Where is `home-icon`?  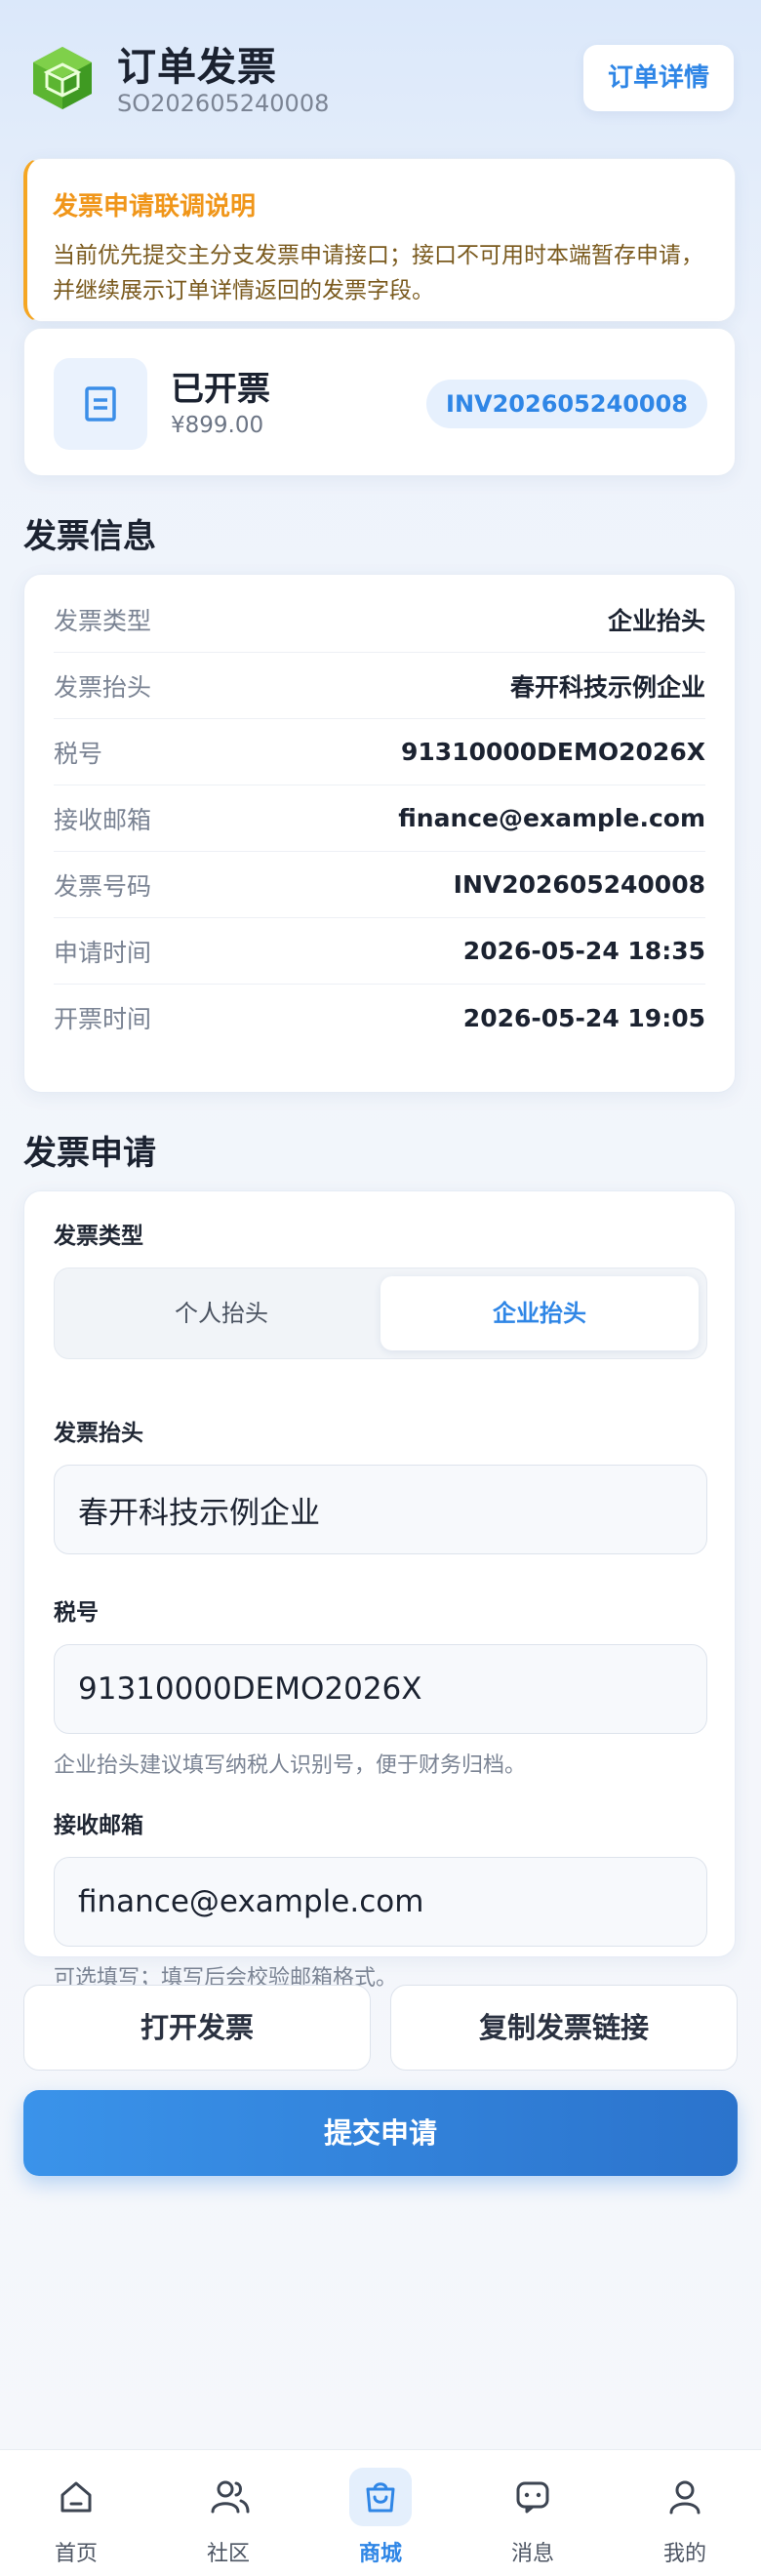
home-icon is located at coordinates (76, 2497).